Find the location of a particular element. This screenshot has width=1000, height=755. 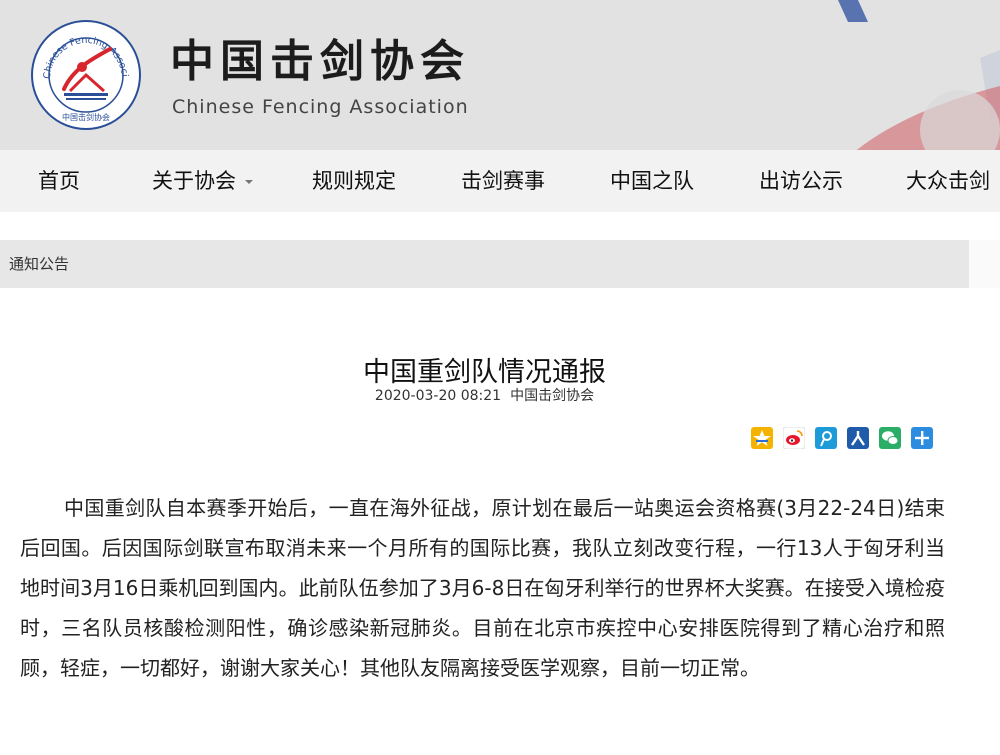

association-logo: Chinese Fencing Association 中国击剑协会 is located at coordinates (85, 74).